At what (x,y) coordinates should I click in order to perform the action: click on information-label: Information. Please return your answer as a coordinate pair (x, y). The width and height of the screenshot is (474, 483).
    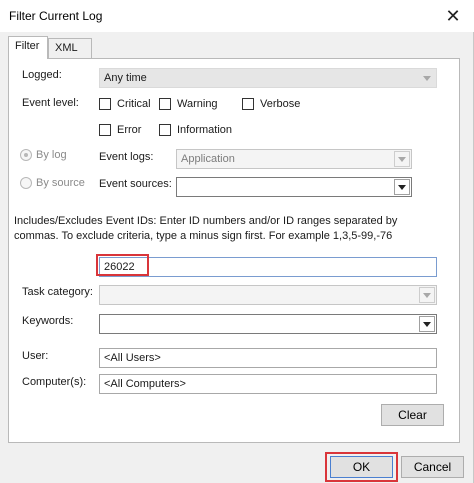
    Looking at the image, I should click on (205, 130).